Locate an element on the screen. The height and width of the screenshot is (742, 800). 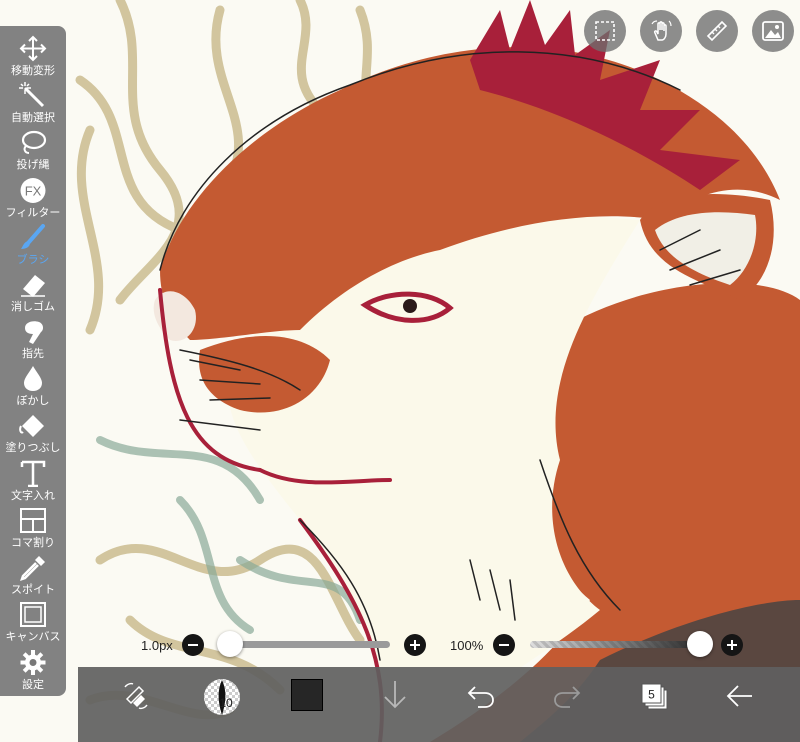
ruler-icon is located at coordinates (717, 31).